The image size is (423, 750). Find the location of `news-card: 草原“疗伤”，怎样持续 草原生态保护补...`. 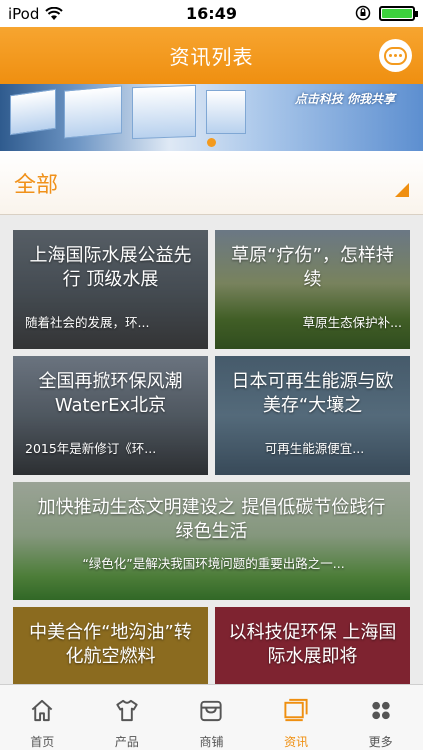

news-card: 草原“疗伤”，怎样持续 草原生态保护补... is located at coordinates (312, 289).